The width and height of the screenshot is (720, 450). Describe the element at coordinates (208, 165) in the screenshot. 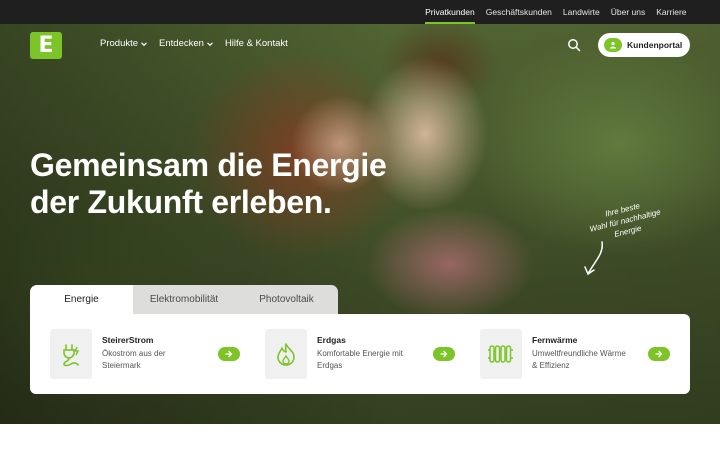

I see `hero-headline-line1: Gemeinsam die Energie` at that location.